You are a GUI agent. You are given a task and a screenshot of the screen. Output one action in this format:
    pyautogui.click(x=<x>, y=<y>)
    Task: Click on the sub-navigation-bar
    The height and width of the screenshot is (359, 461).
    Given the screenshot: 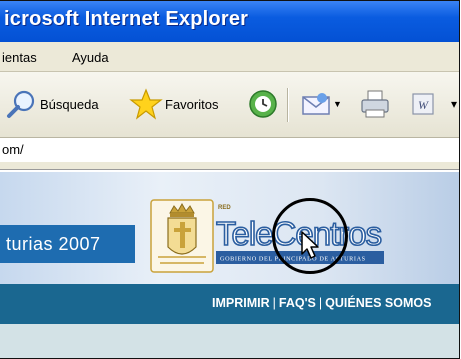 What is the action you would take?
    pyautogui.click(x=229, y=341)
    